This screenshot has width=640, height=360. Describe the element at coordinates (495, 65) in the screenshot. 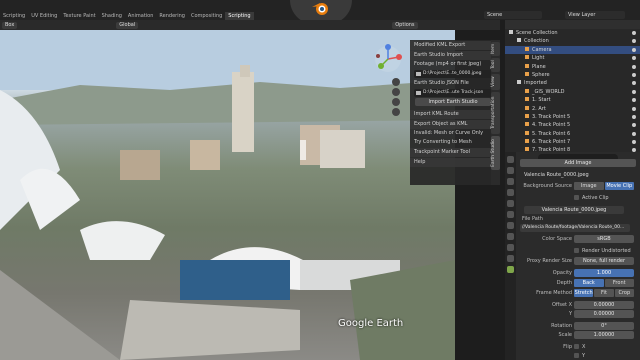

I see `tab-tool: Tool` at that location.